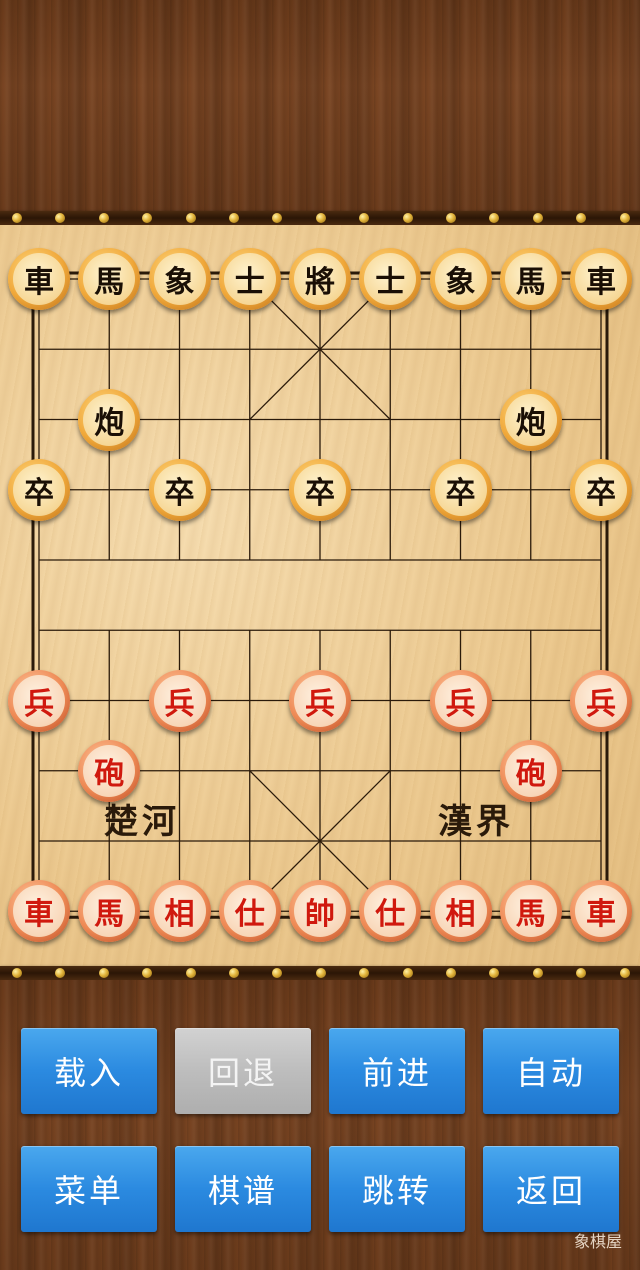 Image resolution: width=640 pixels, height=1270 pixels. I want to click on piece-red: 仕, so click(249, 911).